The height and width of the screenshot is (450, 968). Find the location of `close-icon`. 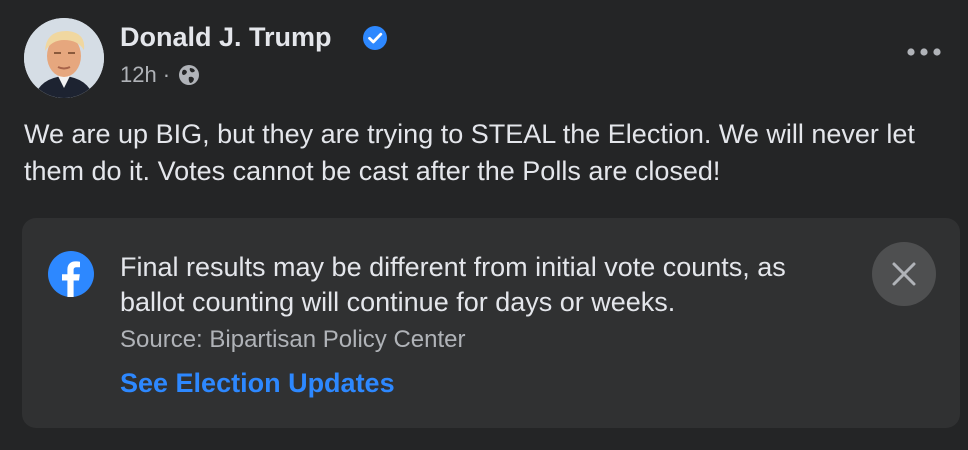

close-icon is located at coordinates (904, 274).